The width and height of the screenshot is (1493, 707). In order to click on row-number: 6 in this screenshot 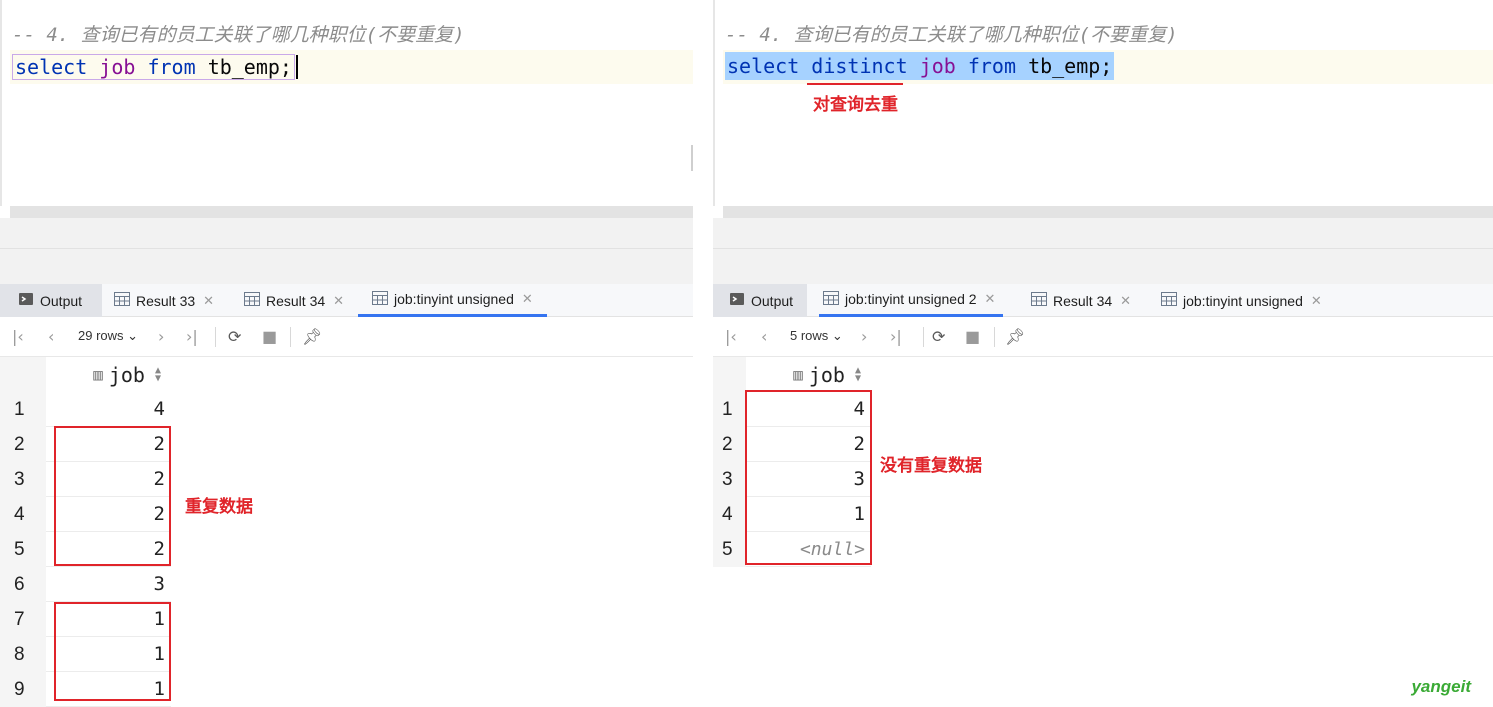, I will do `click(23, 584)`.